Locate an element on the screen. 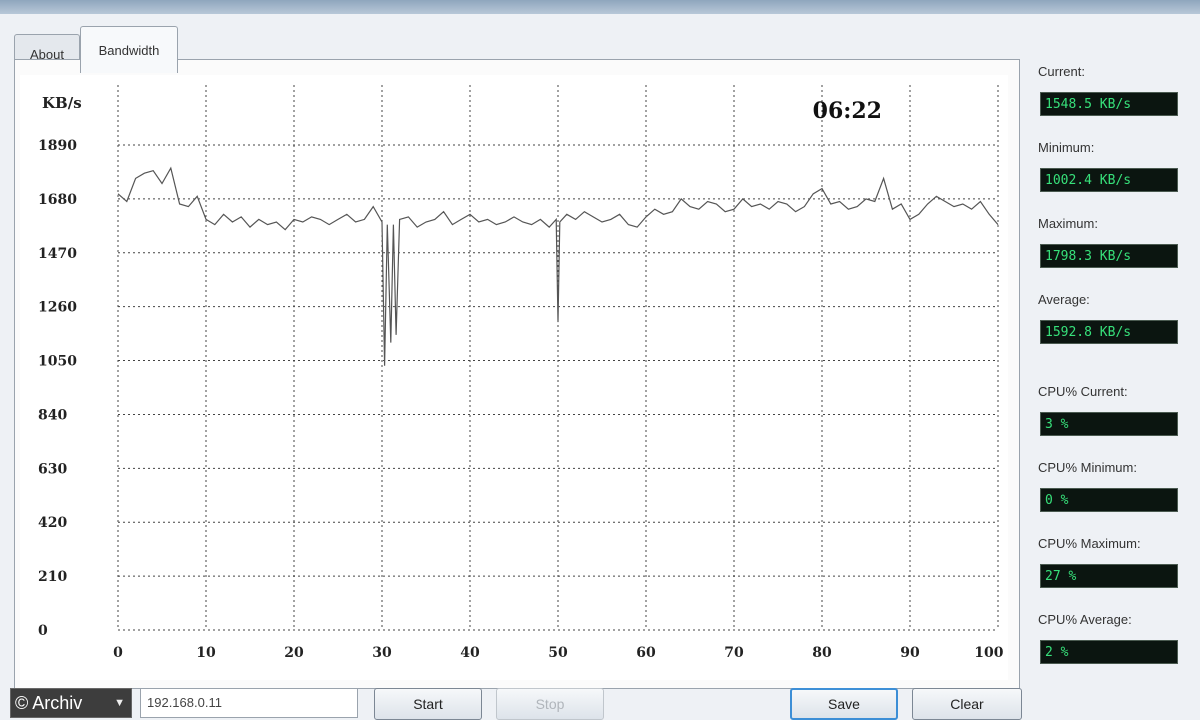 This screenshot has width=1200, height=720. save-button: Save is located at coordinates (844, 704).